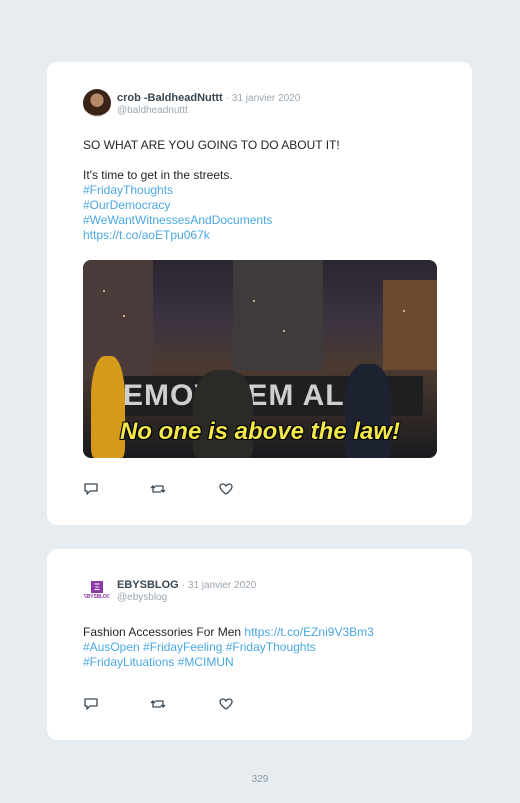 The height and width of the screenshot is (803, 520). I want to click on hashtag-link: #AusOpen #FridayFeeling #FridayThoughts, so click(199, 647).